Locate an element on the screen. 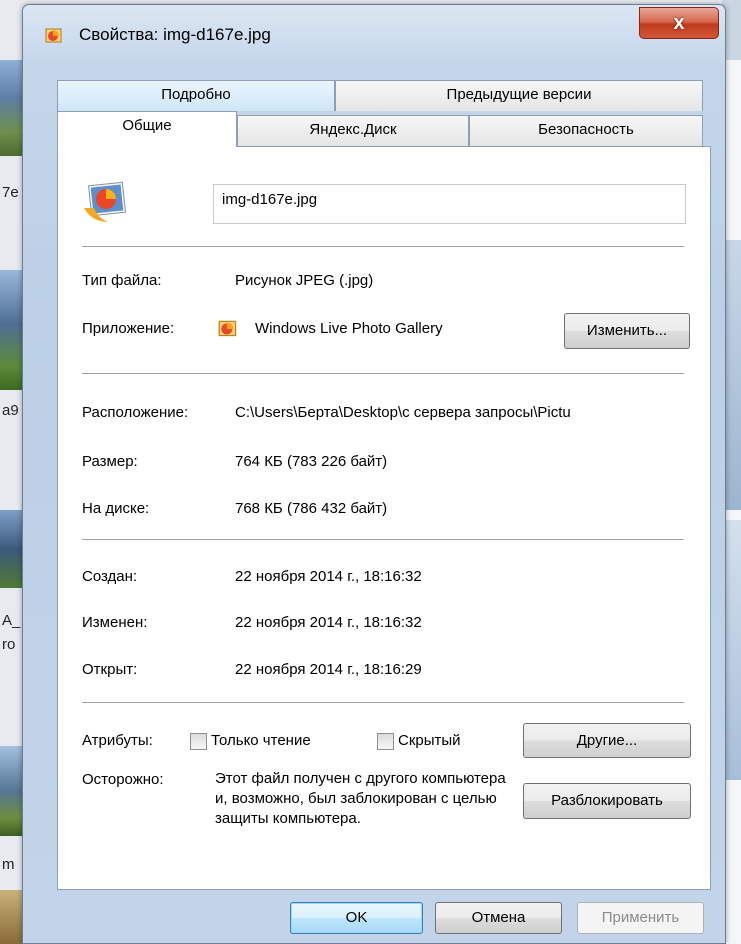 The image size is (741, 944). filename-fragment: ro is located at coordinates (9, 644).